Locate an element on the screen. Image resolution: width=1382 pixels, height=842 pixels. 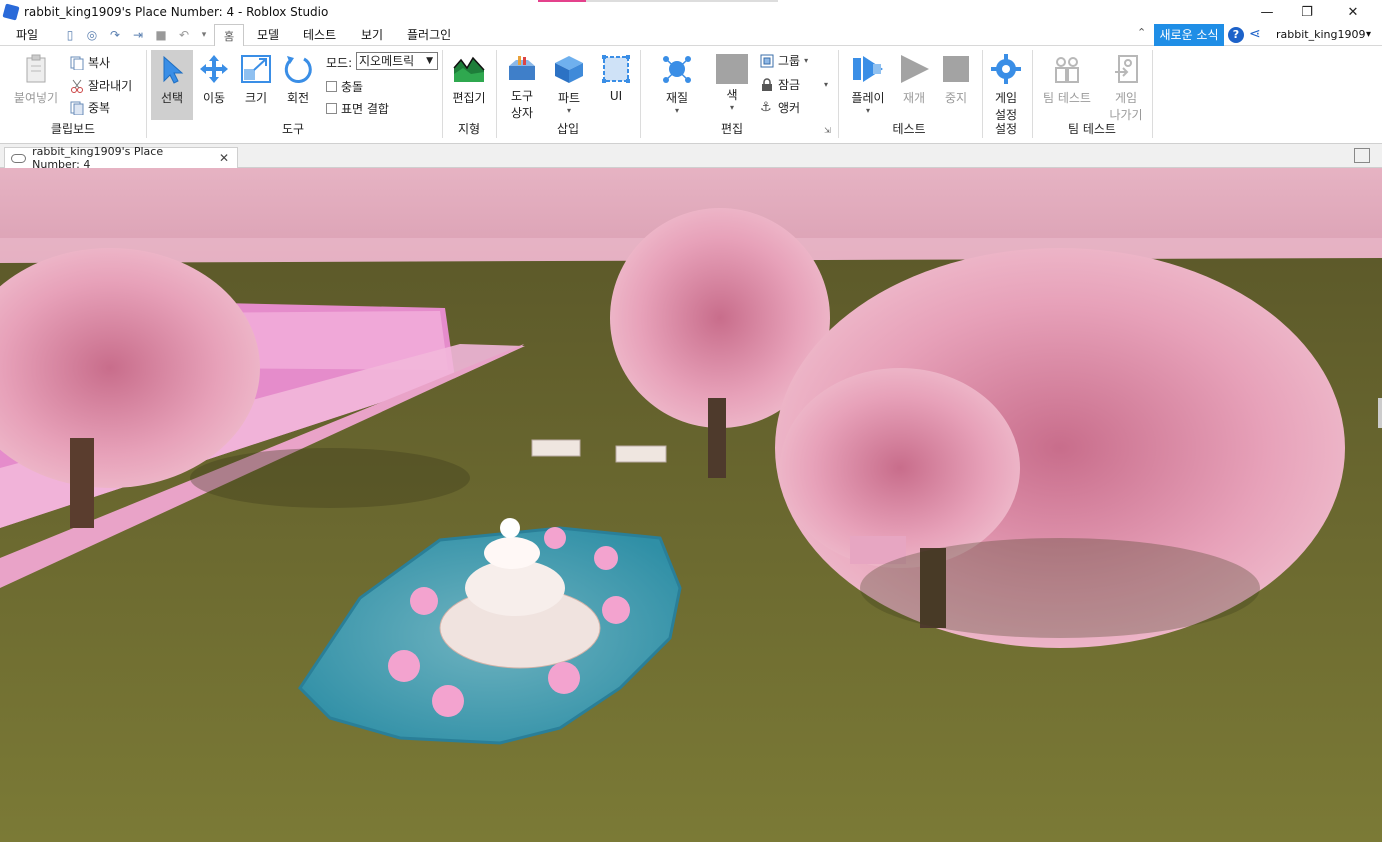
play-button: 플레이 ▾ is located at coordinates (868, 84).